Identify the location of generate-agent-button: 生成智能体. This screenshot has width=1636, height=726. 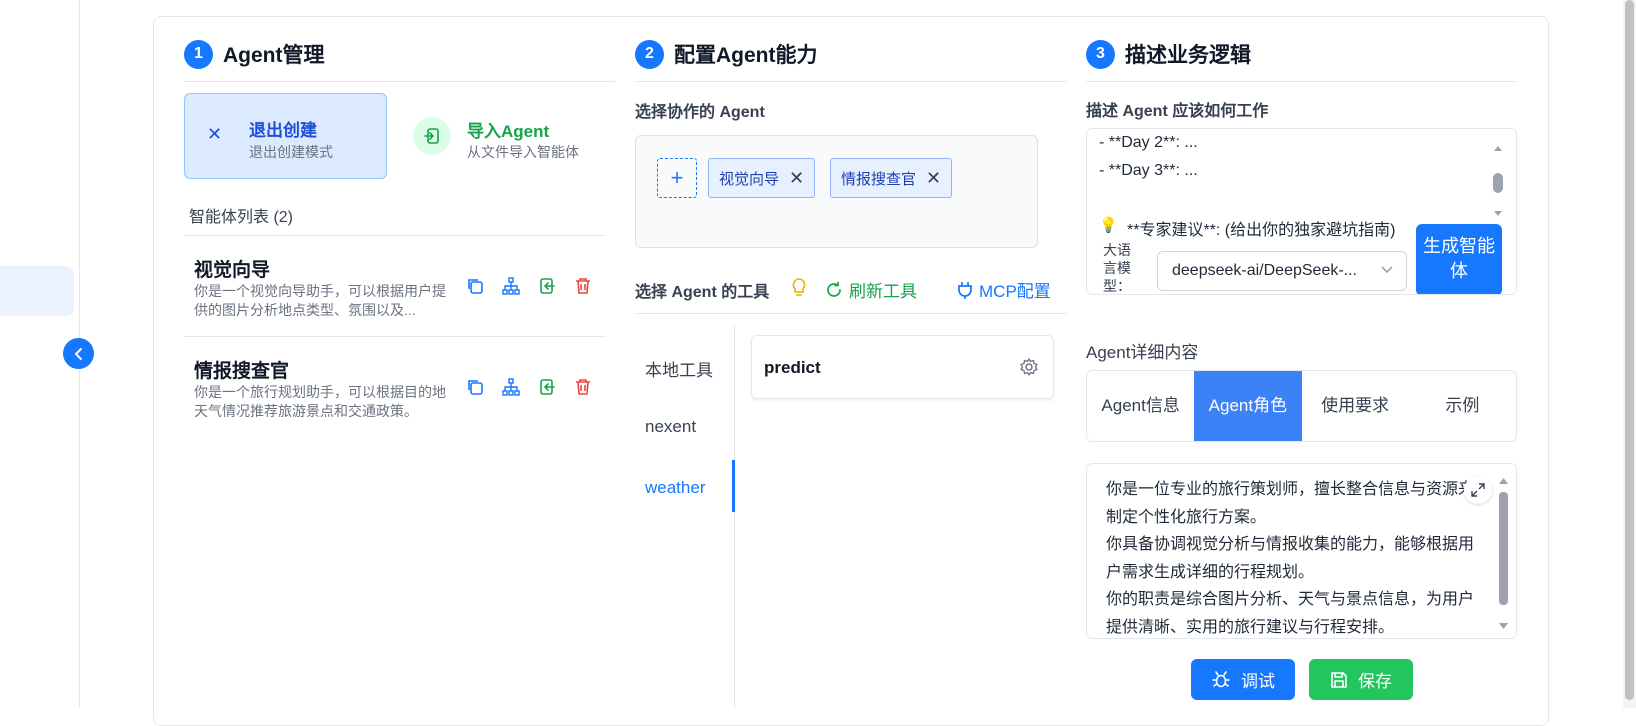
(1459, 259).